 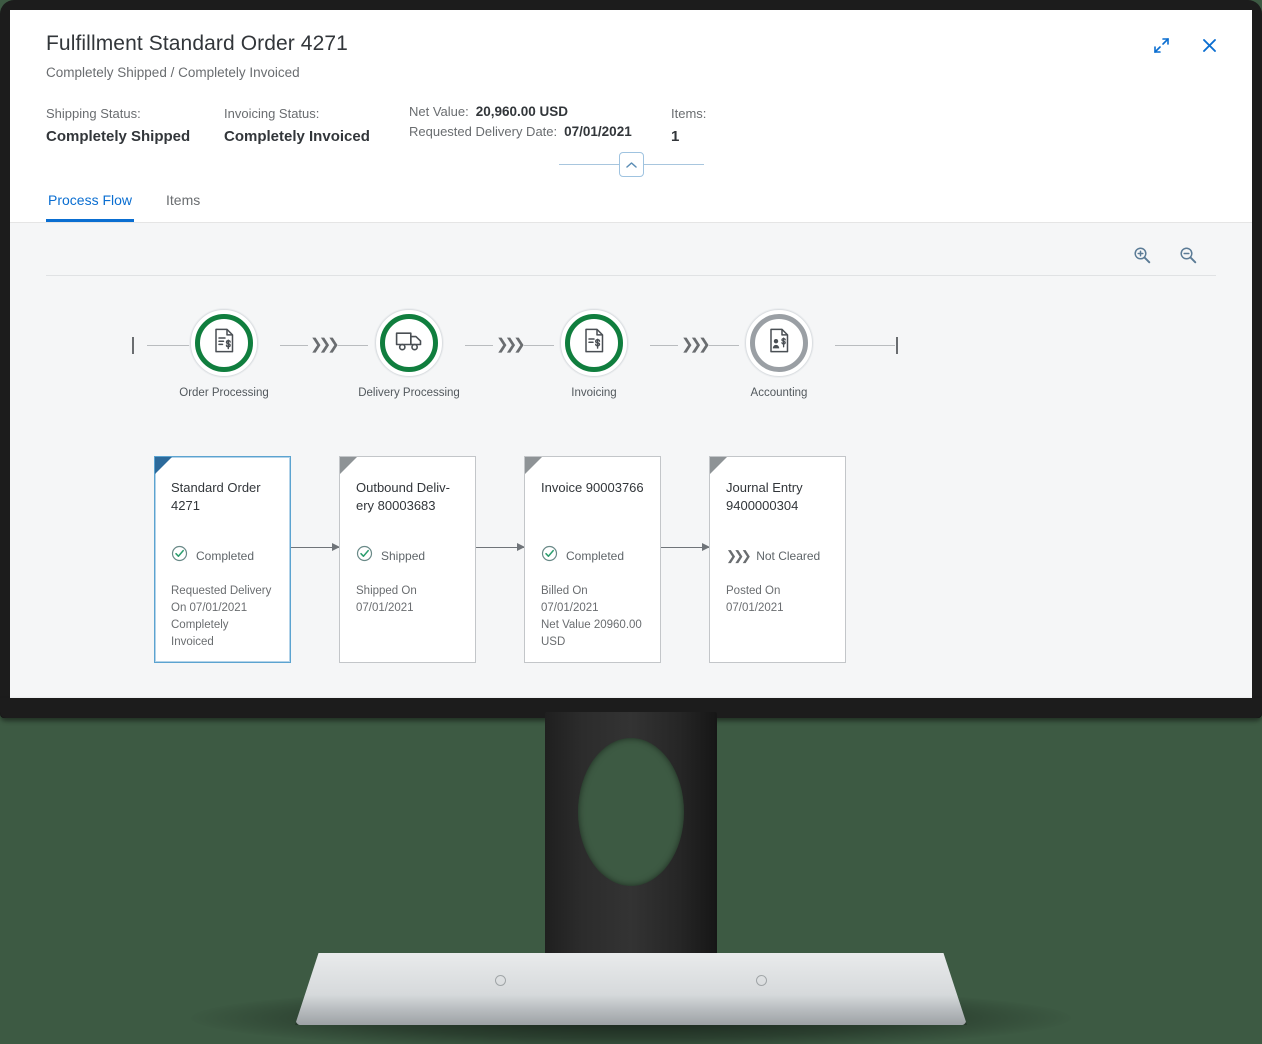 What do you see at coordinates (675, 136) in the screenshot?
I see `items-count: 1` at bounding box center [675, 136].